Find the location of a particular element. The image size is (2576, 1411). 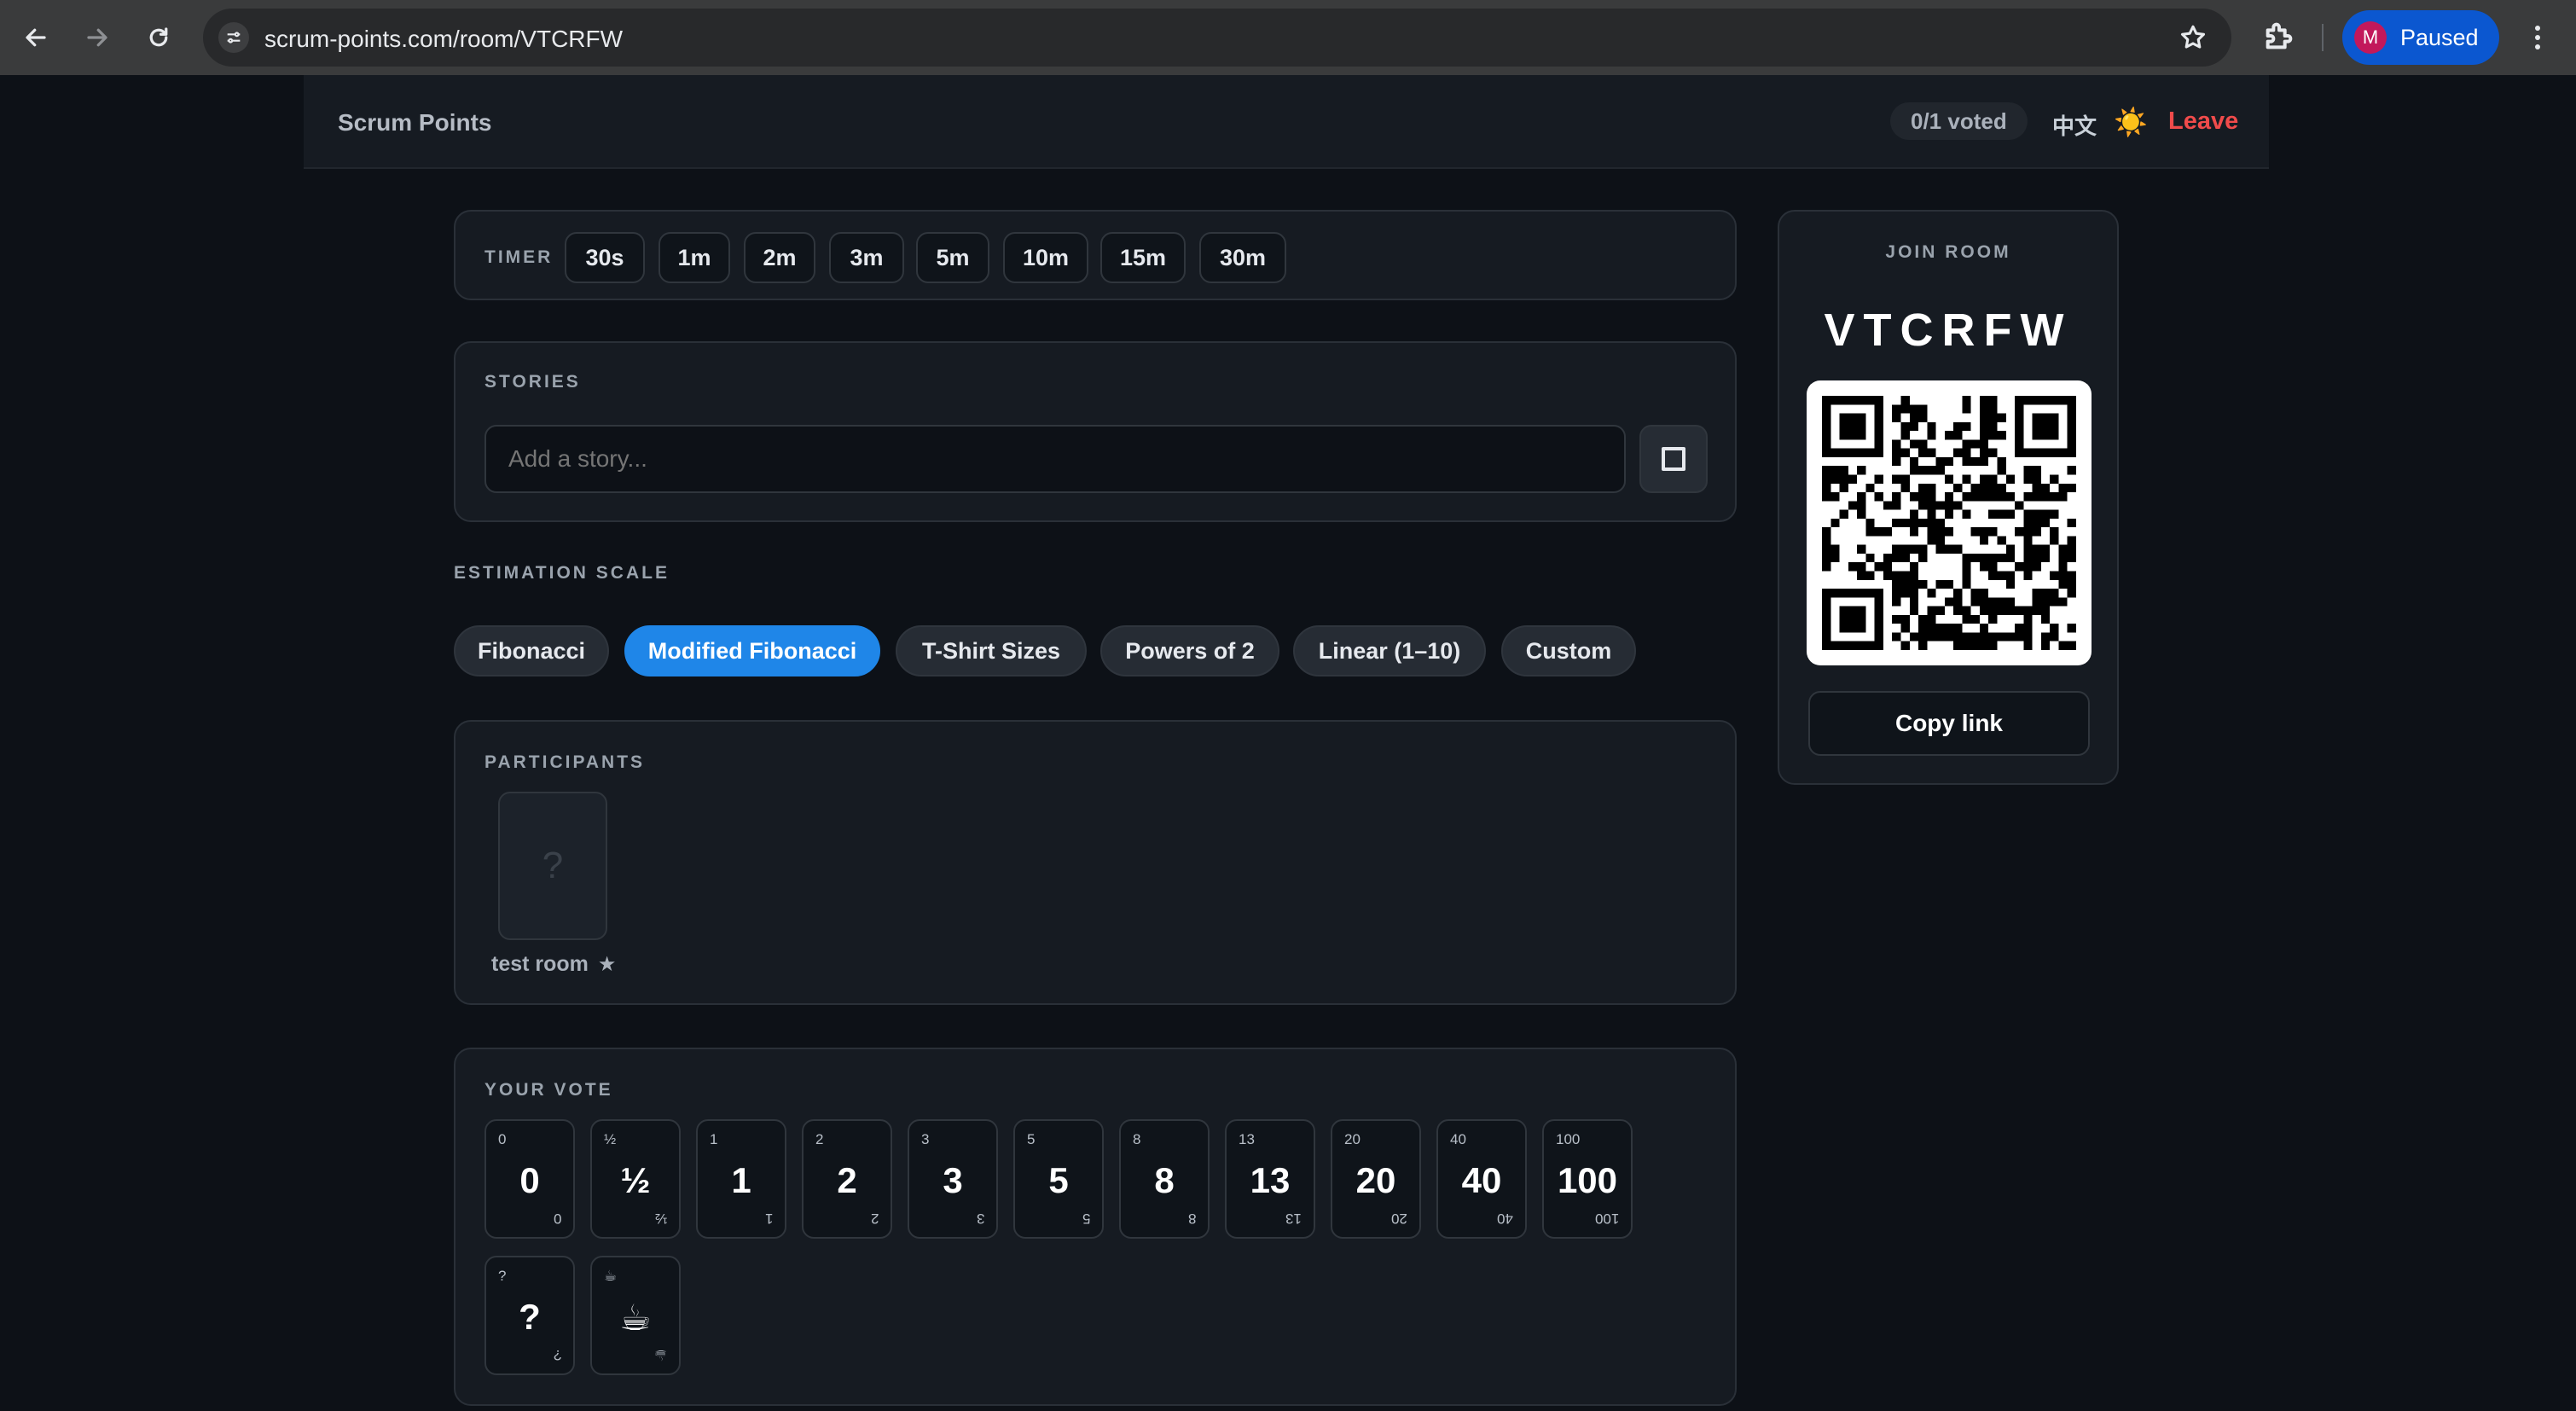

vote-card-value: ½ is located at coordinates (635, 1180).